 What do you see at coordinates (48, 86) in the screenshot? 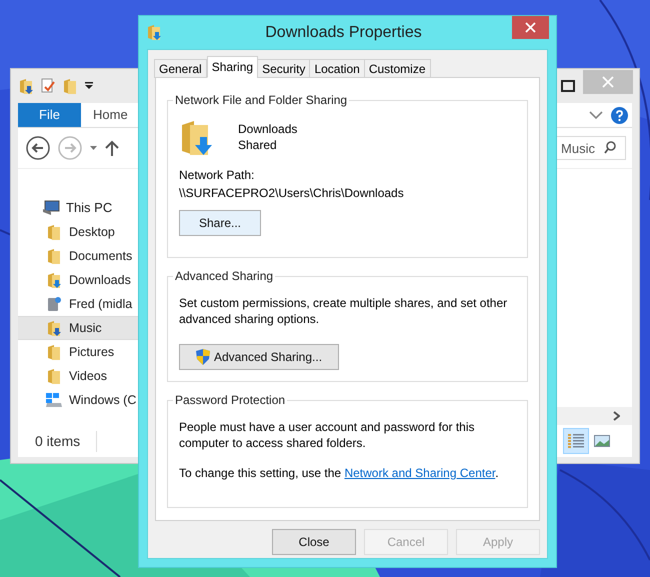
I see `document-icon` at bounding box center [48, 86].